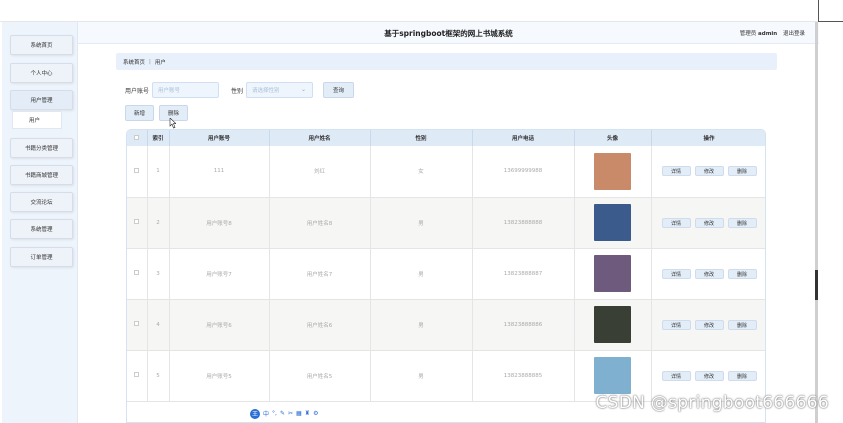 Image resolution: width=843 pixels, height=423 pixels. I want to click on watermark: CSDN @springboot666666, so click(712, 403).